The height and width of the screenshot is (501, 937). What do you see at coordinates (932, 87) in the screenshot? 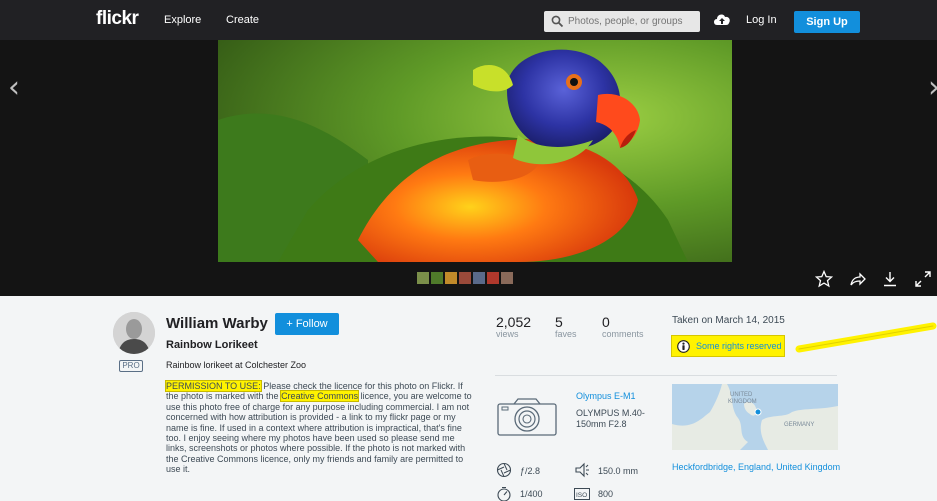
I see `next-arrow-icon: ›` at bounding box center [932, 87].